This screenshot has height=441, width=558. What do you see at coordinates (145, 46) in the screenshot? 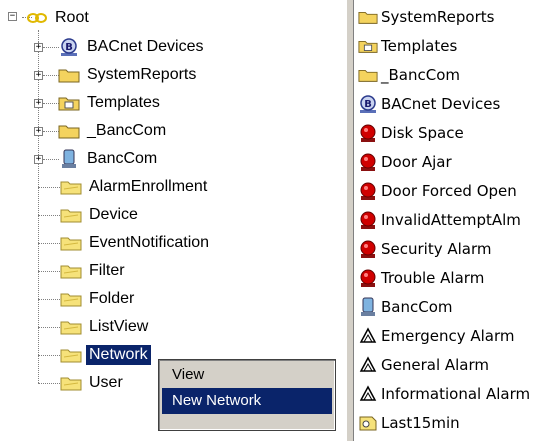
I see `tree-node-label: BACnet Devices` at bounding box center [145, 46].